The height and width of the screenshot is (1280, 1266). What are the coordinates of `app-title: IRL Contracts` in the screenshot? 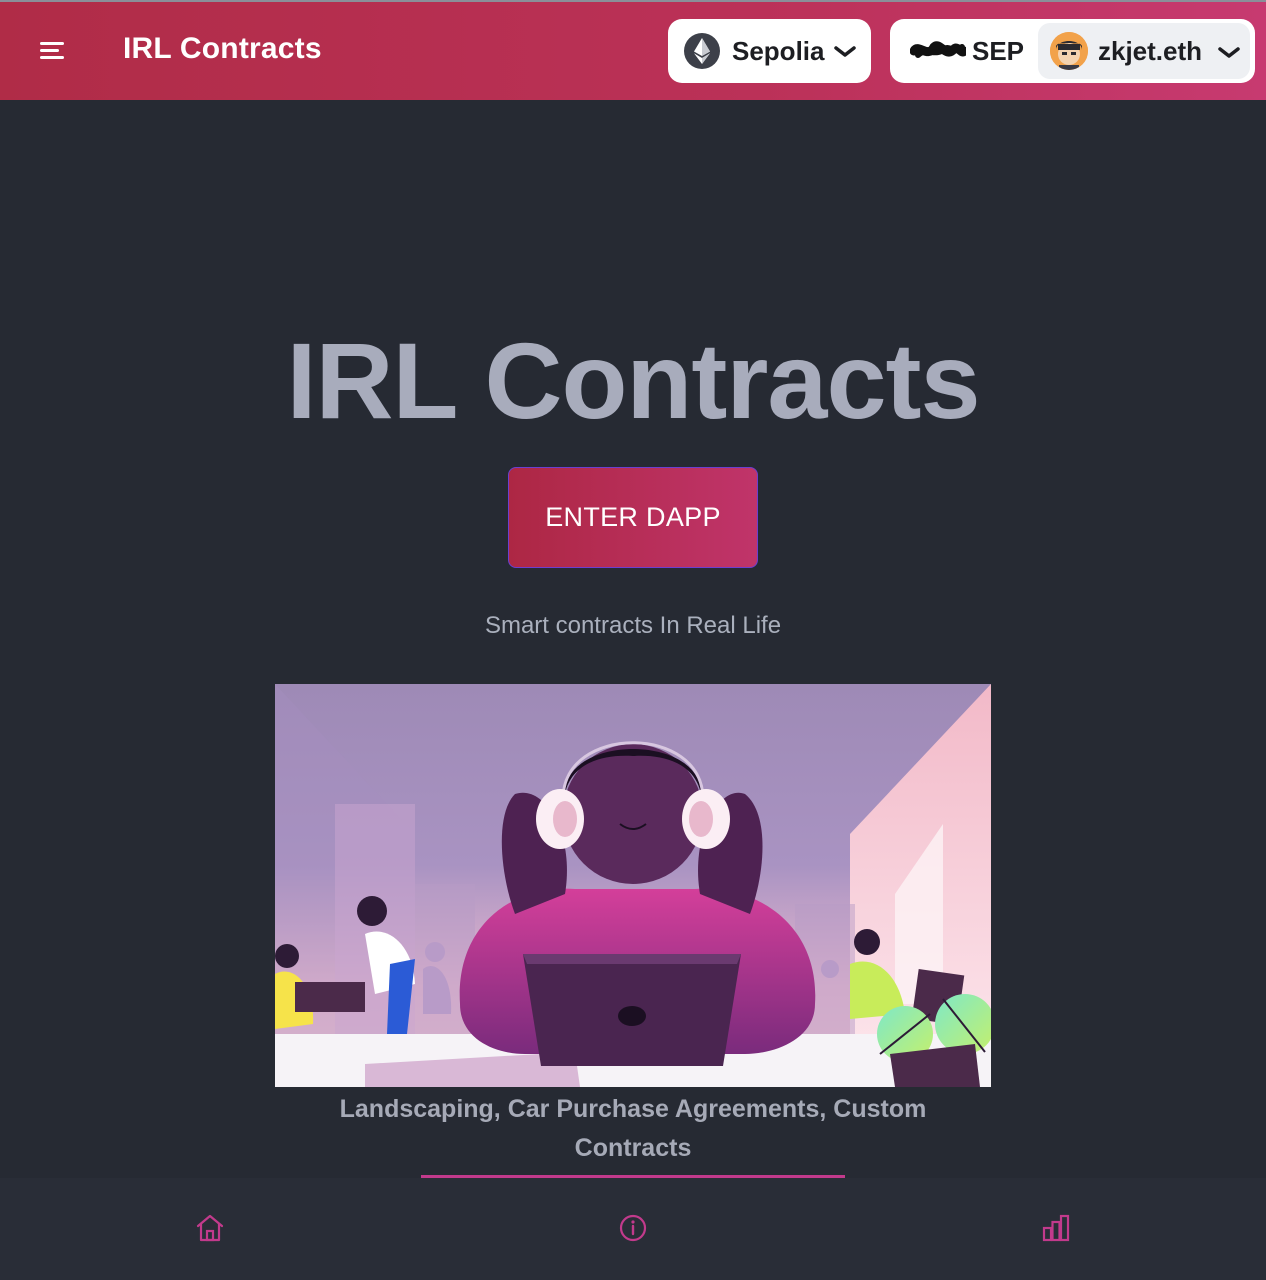 It's located at (222, 49).